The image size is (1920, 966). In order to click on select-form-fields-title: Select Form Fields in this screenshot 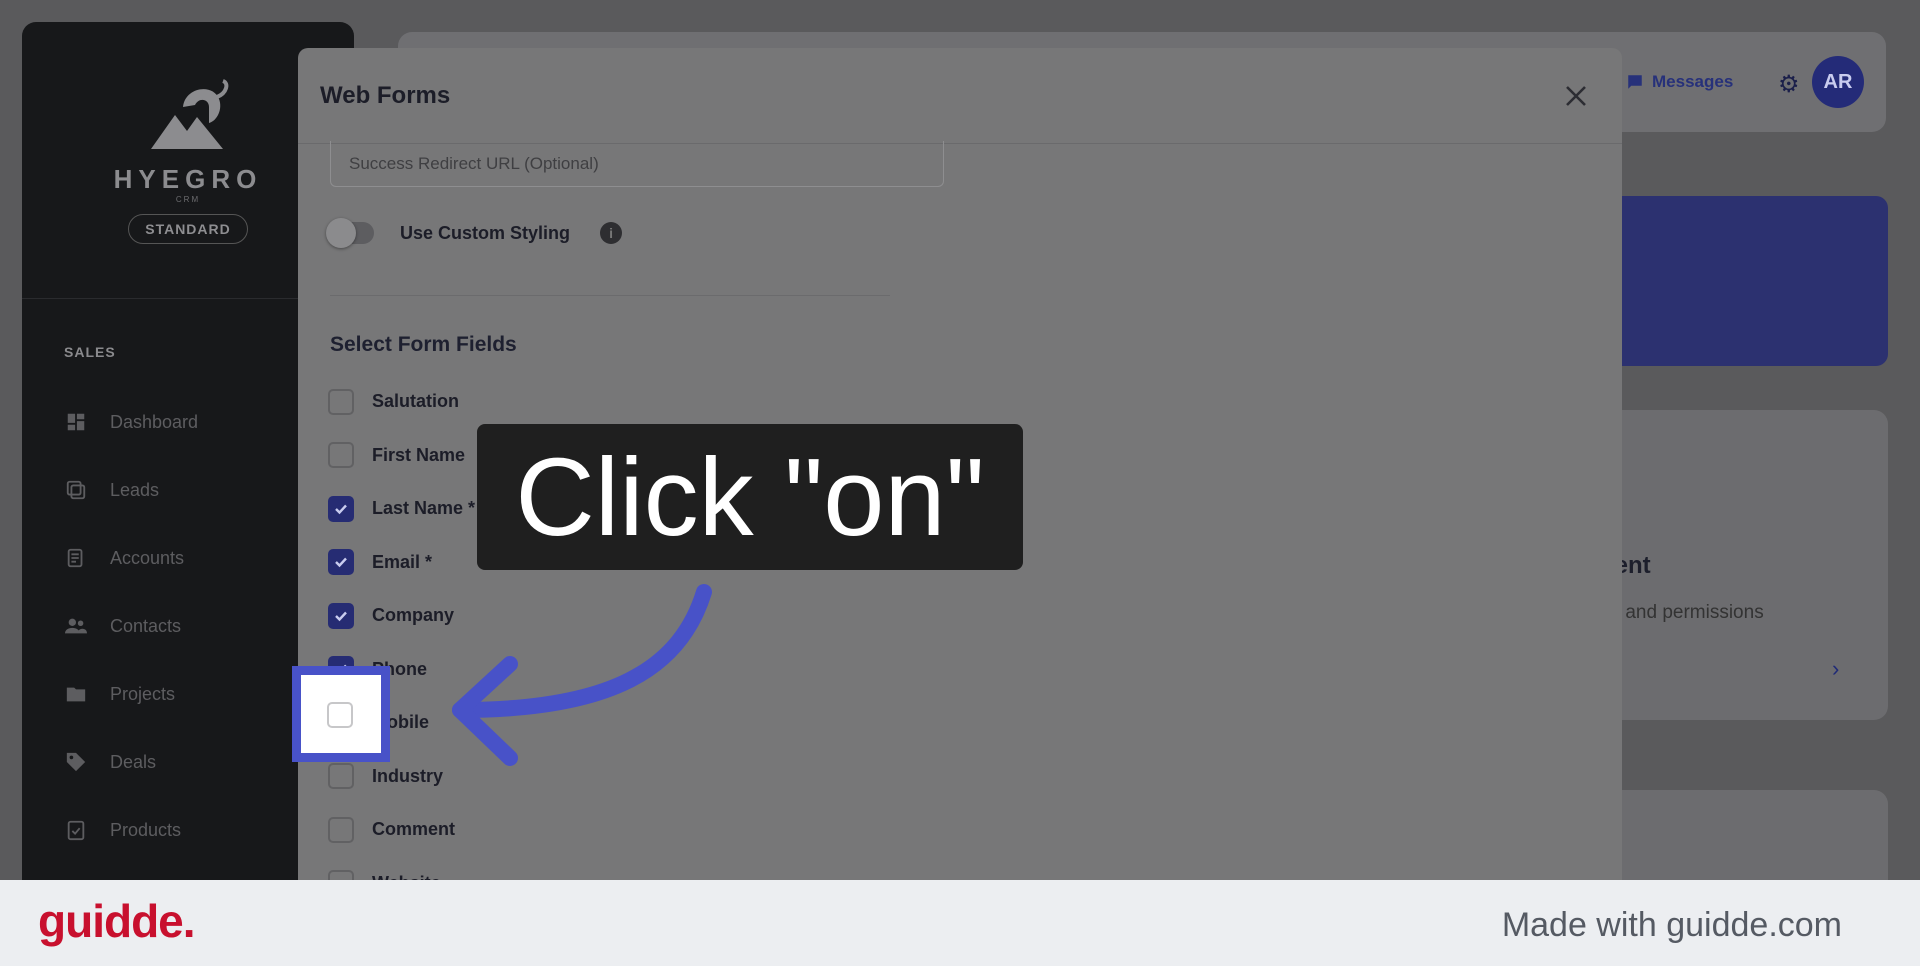, I will do `click(423, 344)`.